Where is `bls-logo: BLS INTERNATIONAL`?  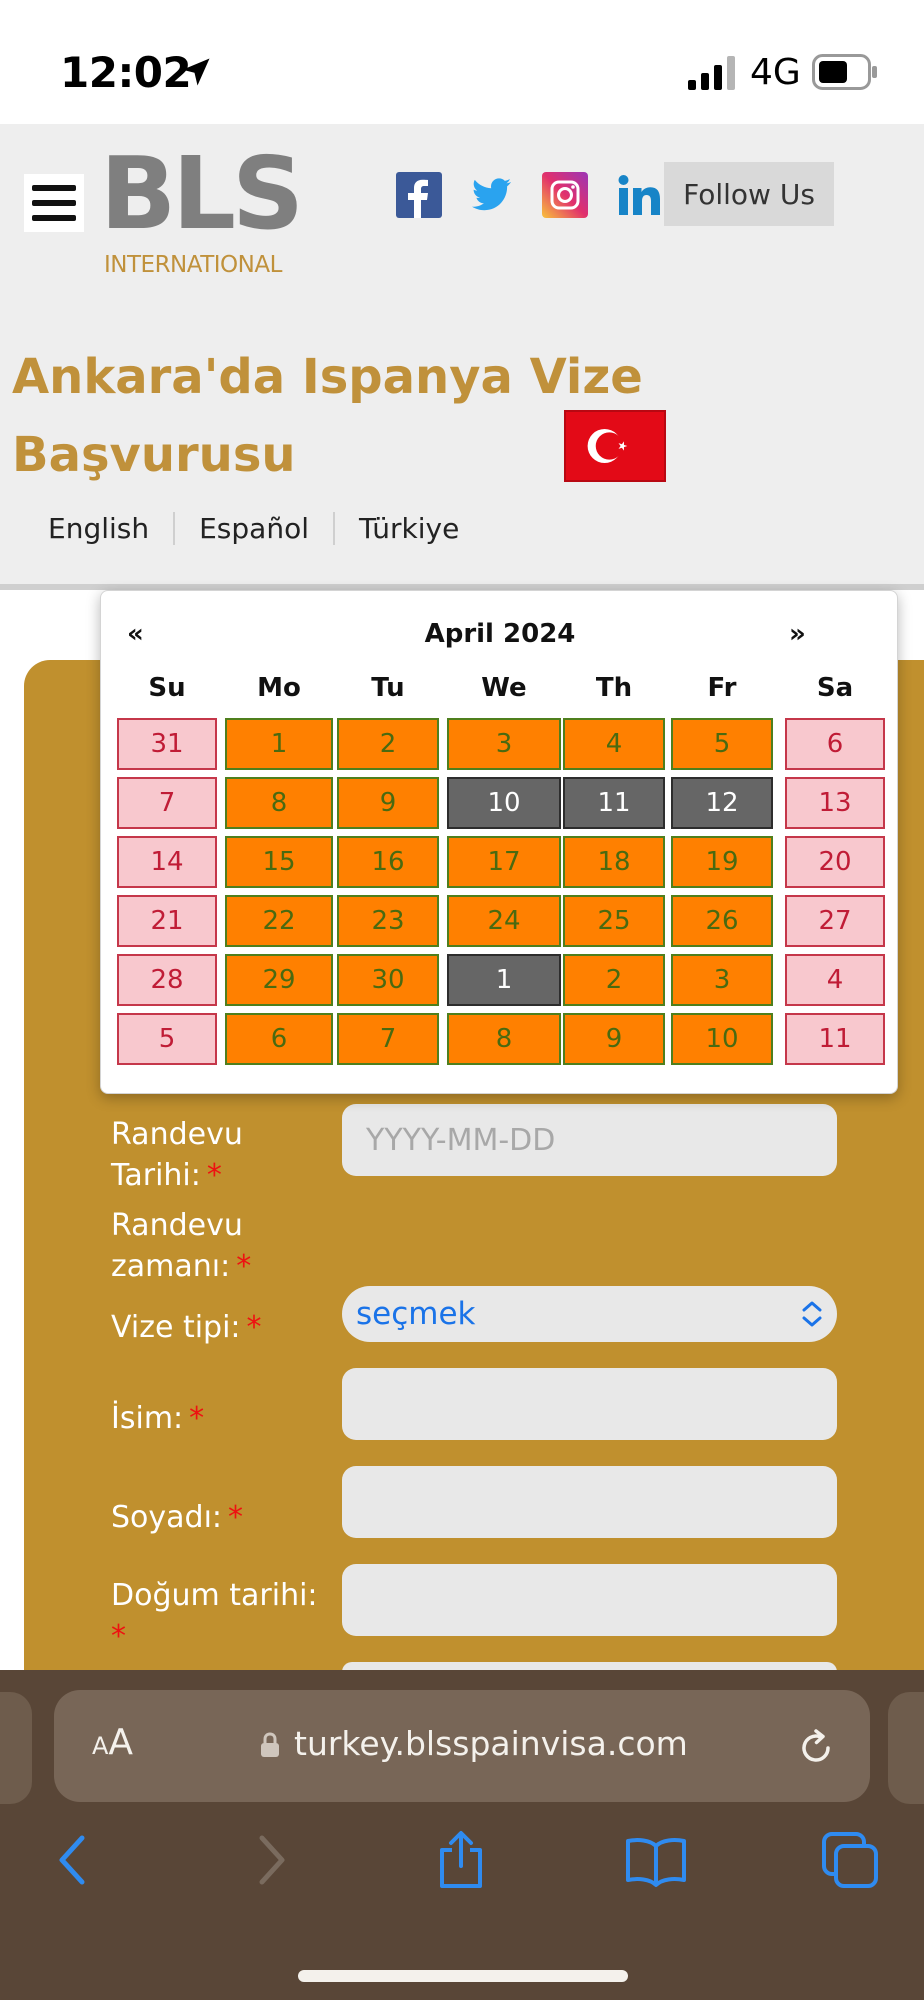
bls-logo: BLS INTERNATIONAL is located at coordinates (206, 214).